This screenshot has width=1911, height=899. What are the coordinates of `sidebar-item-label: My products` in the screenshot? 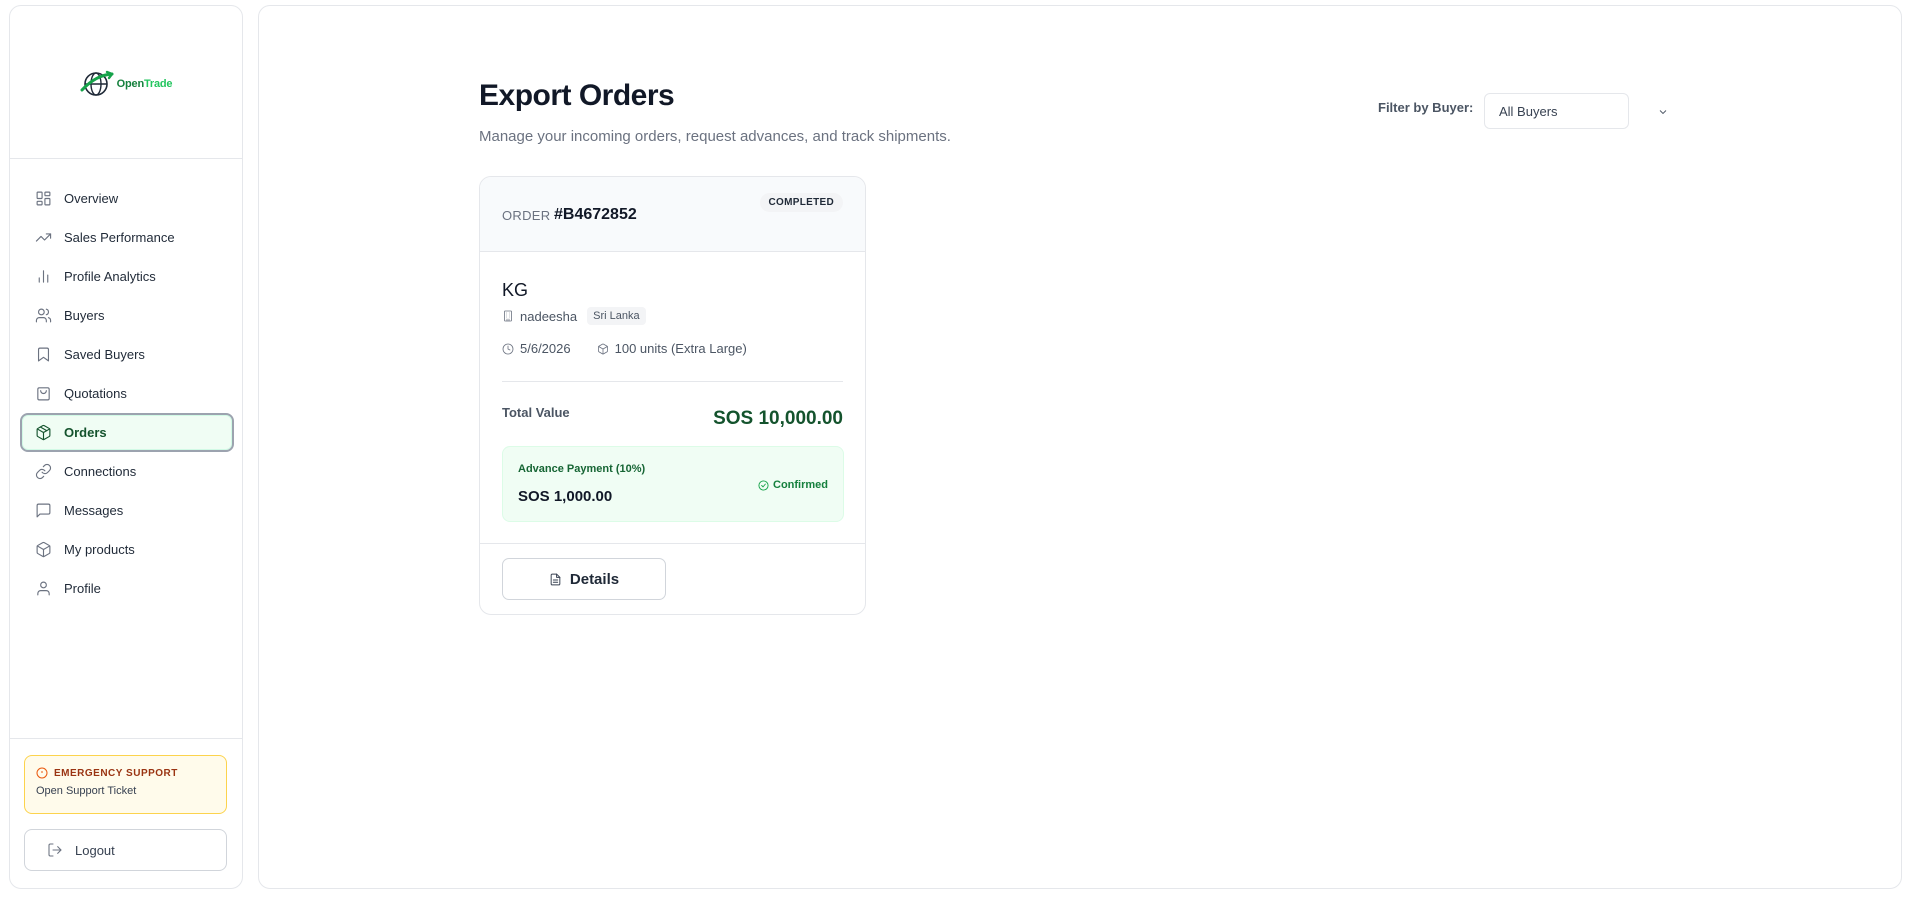 It's located at (99, 549).